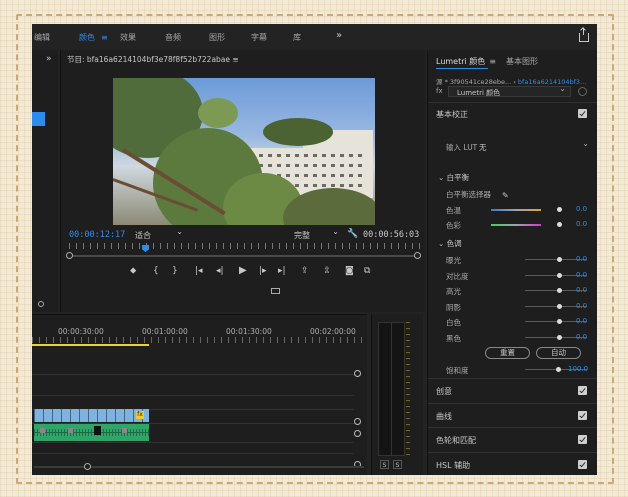 This screenshot has width=628, height=497. I want to click on workspace-tab-label: 字幕, so click(259, 37).